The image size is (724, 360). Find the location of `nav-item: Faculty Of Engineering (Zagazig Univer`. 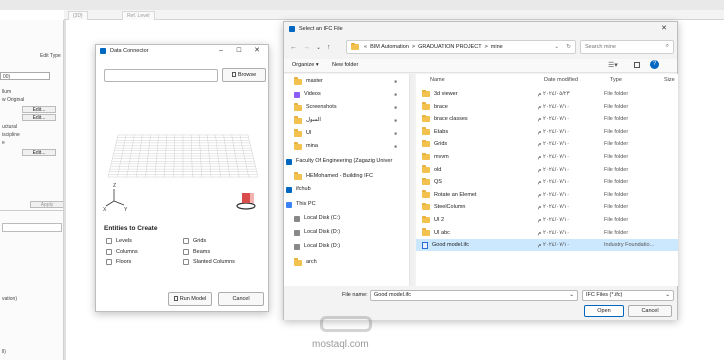

nav-item: Faculty Of Engineering (Zagazig Univer is located at coordinates (339, 161).